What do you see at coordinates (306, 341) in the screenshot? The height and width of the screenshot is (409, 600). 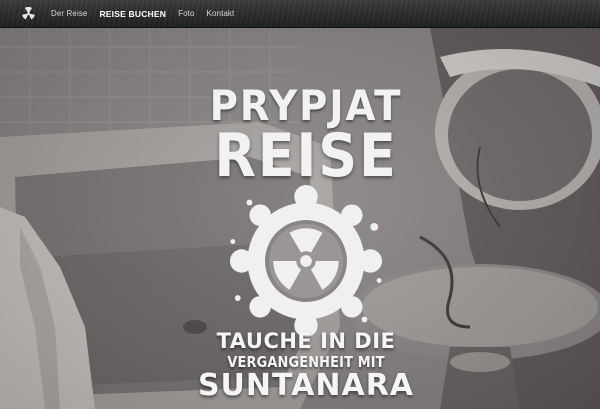 I see `hero-tagline-line1: TAUCHE IN DIE` at bounding box center [306, 341].